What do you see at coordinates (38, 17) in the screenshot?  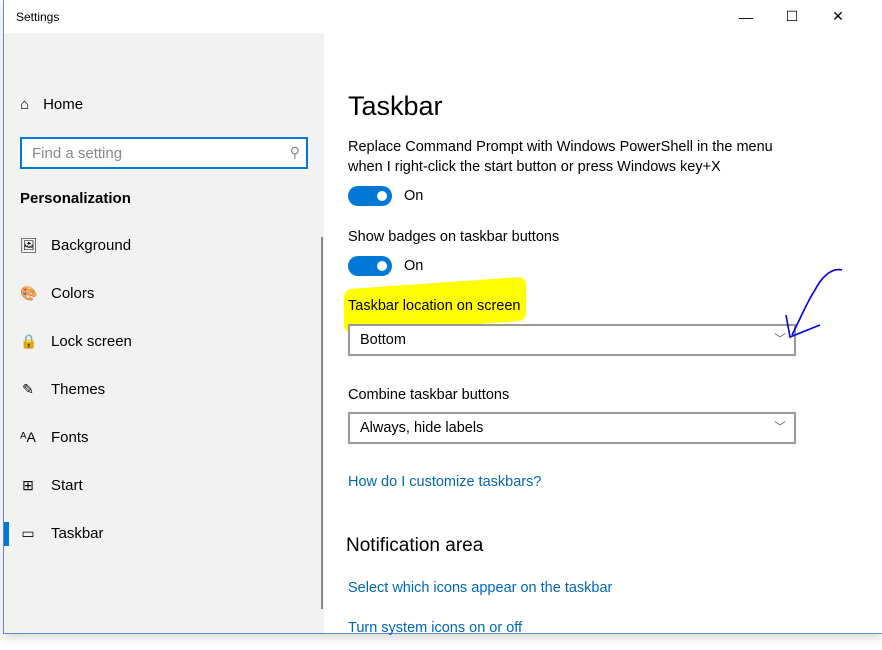 I see `window-title: Settings` at bounding box center [38, 17].